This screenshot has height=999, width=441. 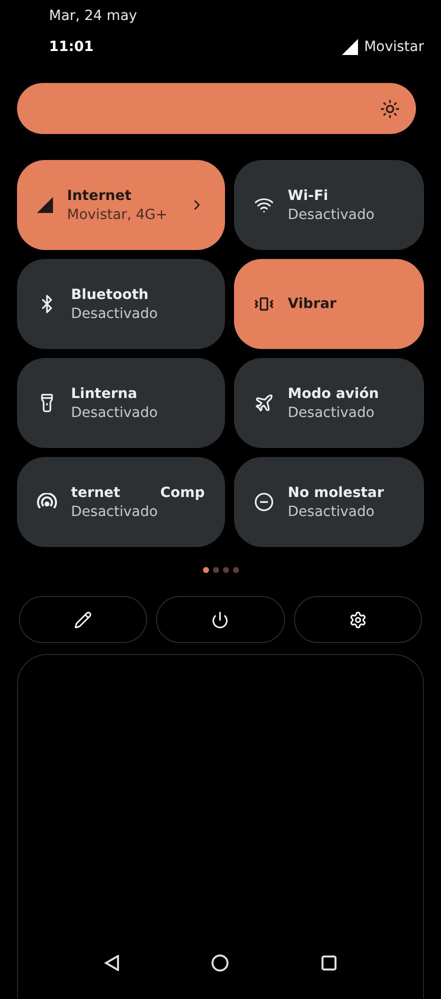 What do you see at coordinates (329, 963) in the screenshot?
I see `recents-icon` at bounding box center [329, 963].